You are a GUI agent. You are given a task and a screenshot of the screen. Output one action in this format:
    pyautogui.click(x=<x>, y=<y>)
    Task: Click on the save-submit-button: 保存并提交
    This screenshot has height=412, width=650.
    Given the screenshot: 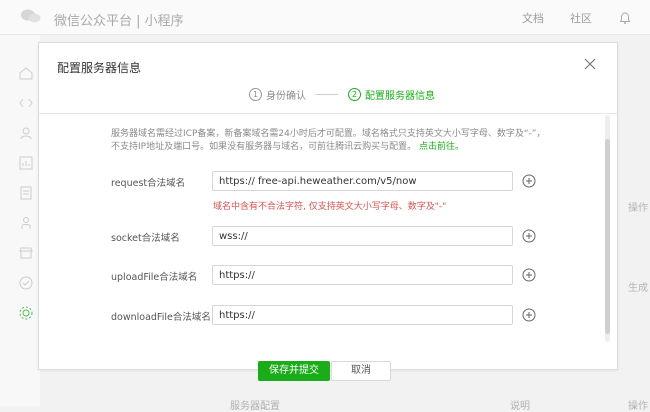 What is the action you would take?
    pyautogui.click(x=294, y=371)
    